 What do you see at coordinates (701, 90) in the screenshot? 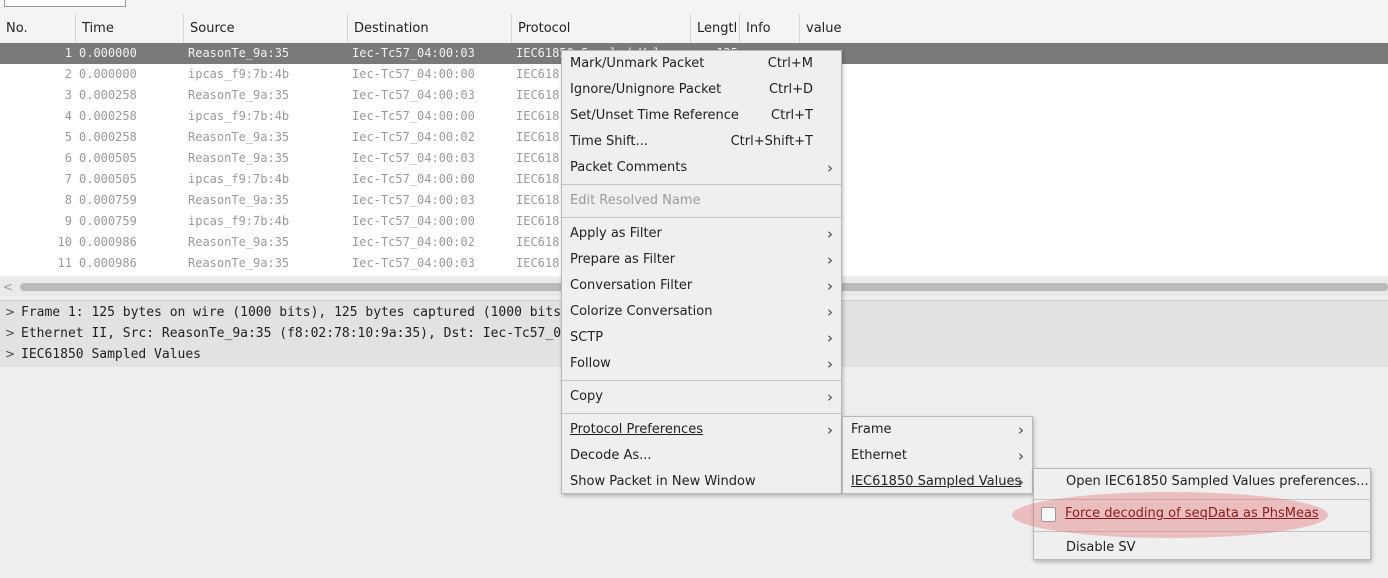
I see `menu-item-ignore: Ignore/Unignore Packet Ctrl+D` at bounding box center [701, 90].